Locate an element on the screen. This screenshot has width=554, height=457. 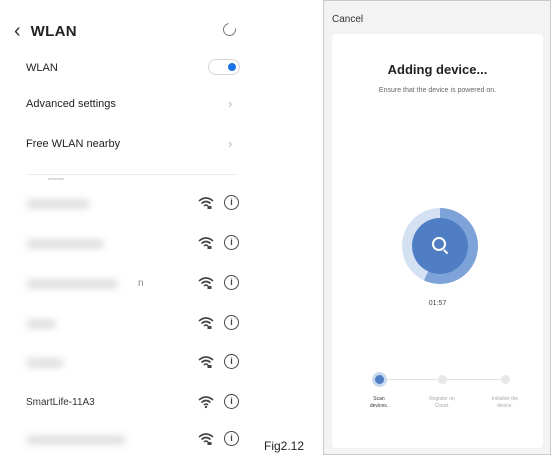
step-label-line: device. is located at coordinates (505, 406).